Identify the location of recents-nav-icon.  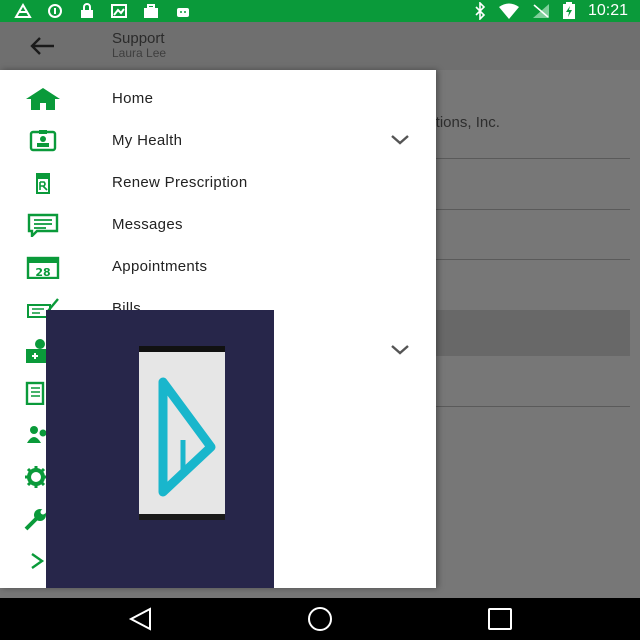
(500, 619).